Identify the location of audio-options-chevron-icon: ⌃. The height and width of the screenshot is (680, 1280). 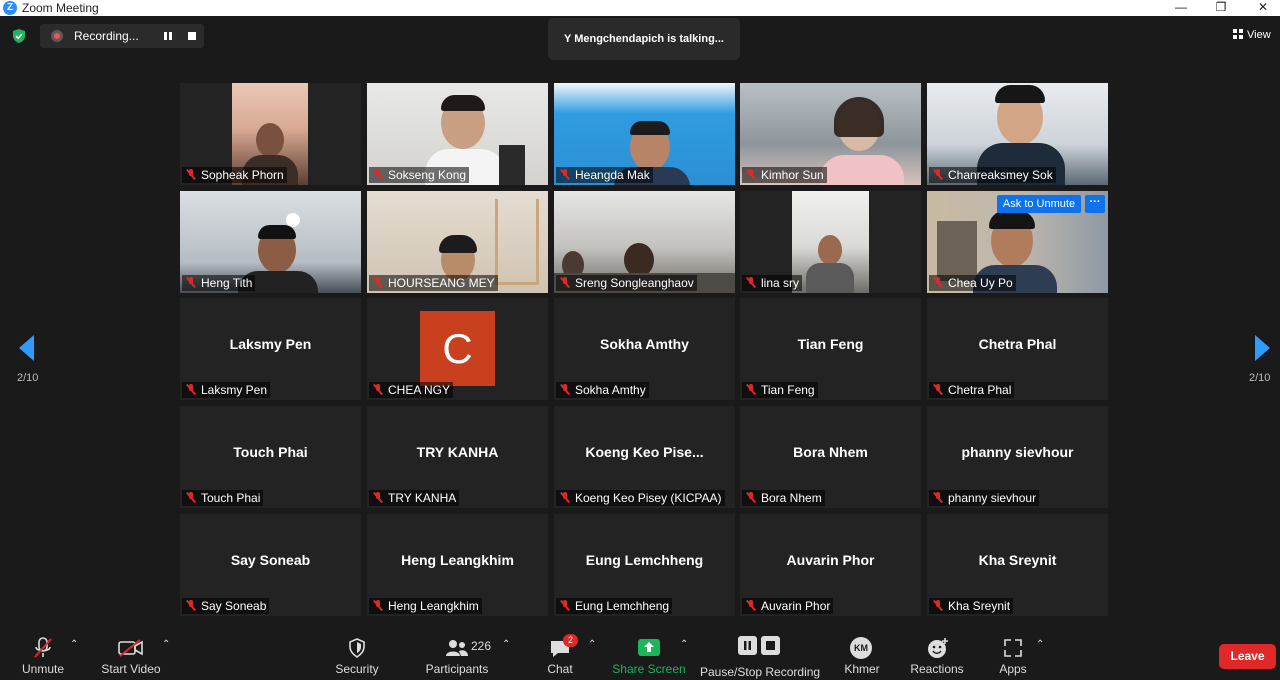
(74, 645).